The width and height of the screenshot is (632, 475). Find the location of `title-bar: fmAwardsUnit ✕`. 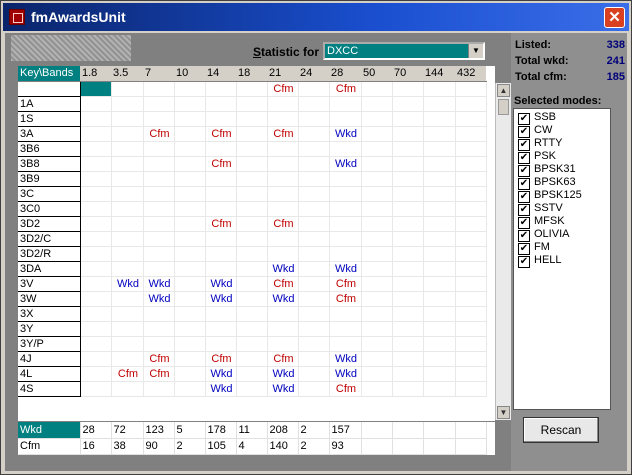

title-bar: fmAwardsUnit ✕ is located at coordinates (316, 17).